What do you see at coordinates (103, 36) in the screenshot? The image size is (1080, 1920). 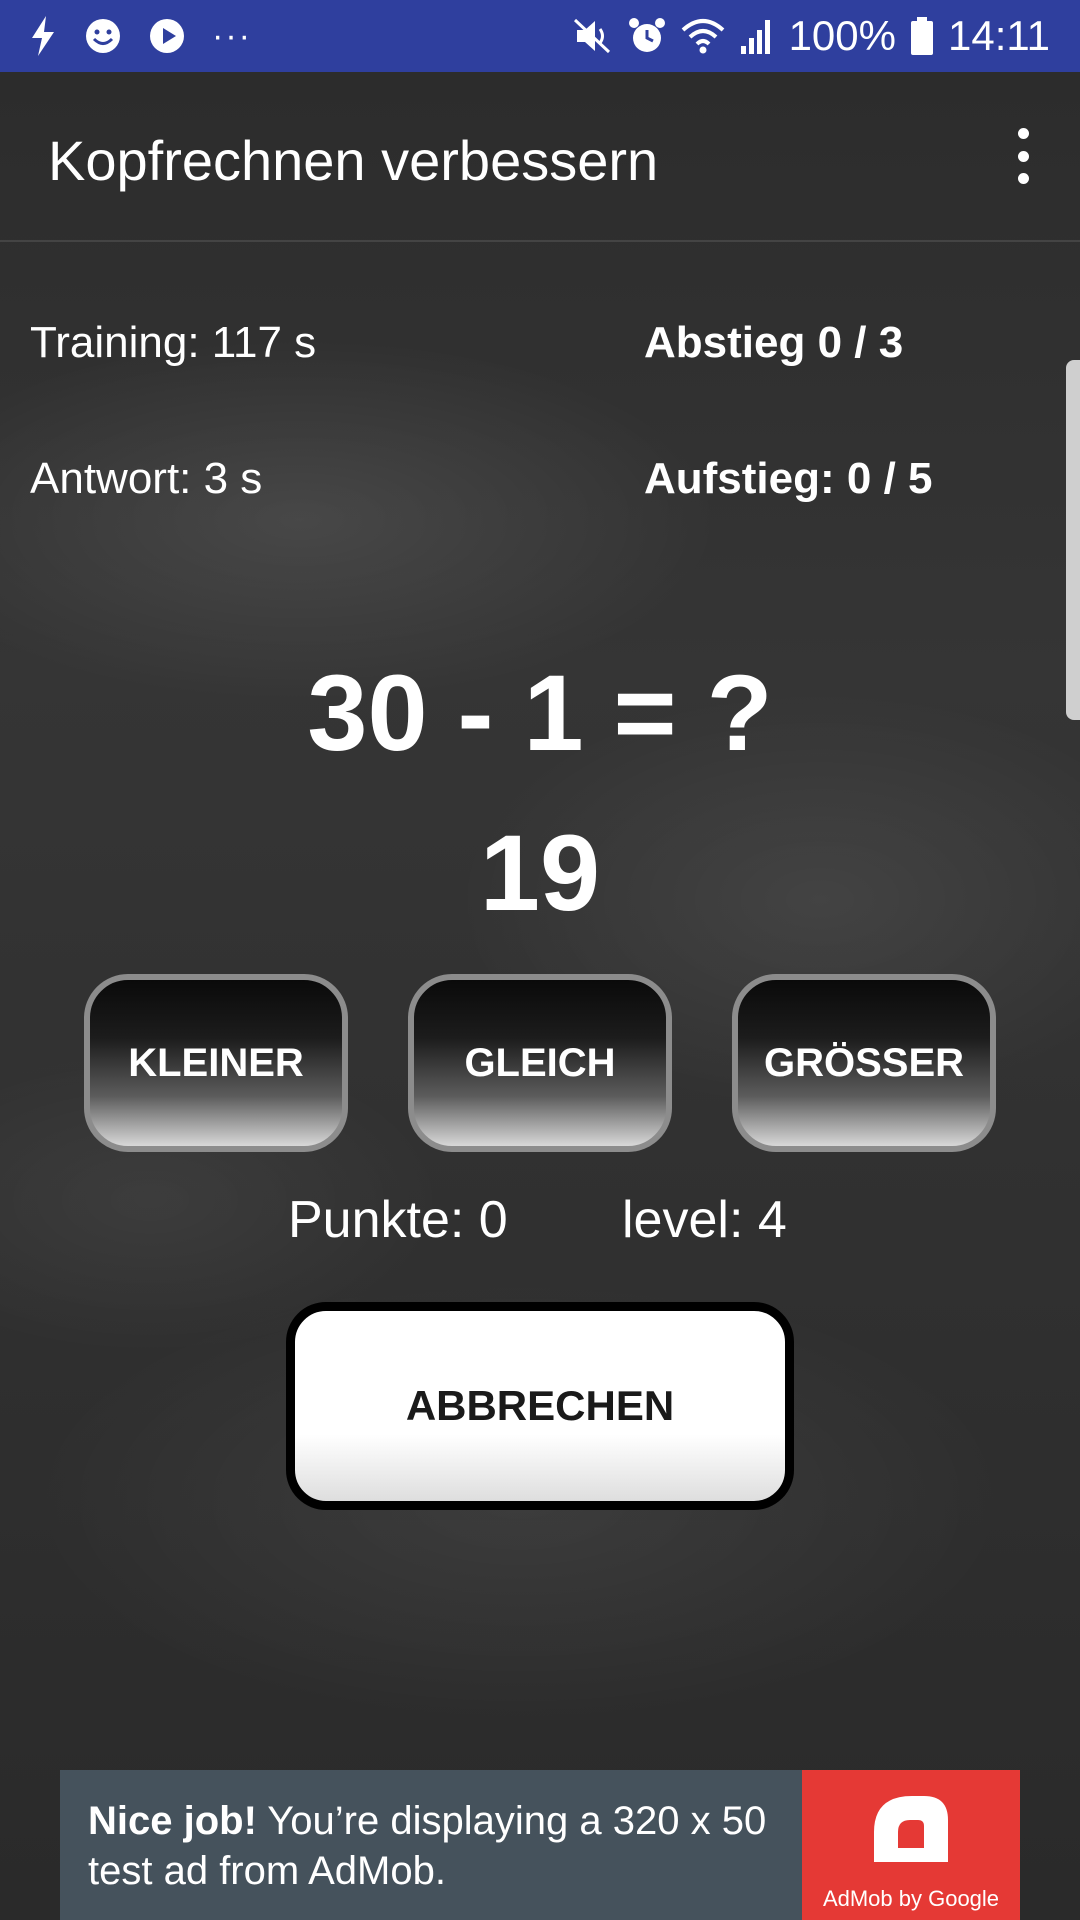 I see `smiley-icon` at bounding box center [103, 36].